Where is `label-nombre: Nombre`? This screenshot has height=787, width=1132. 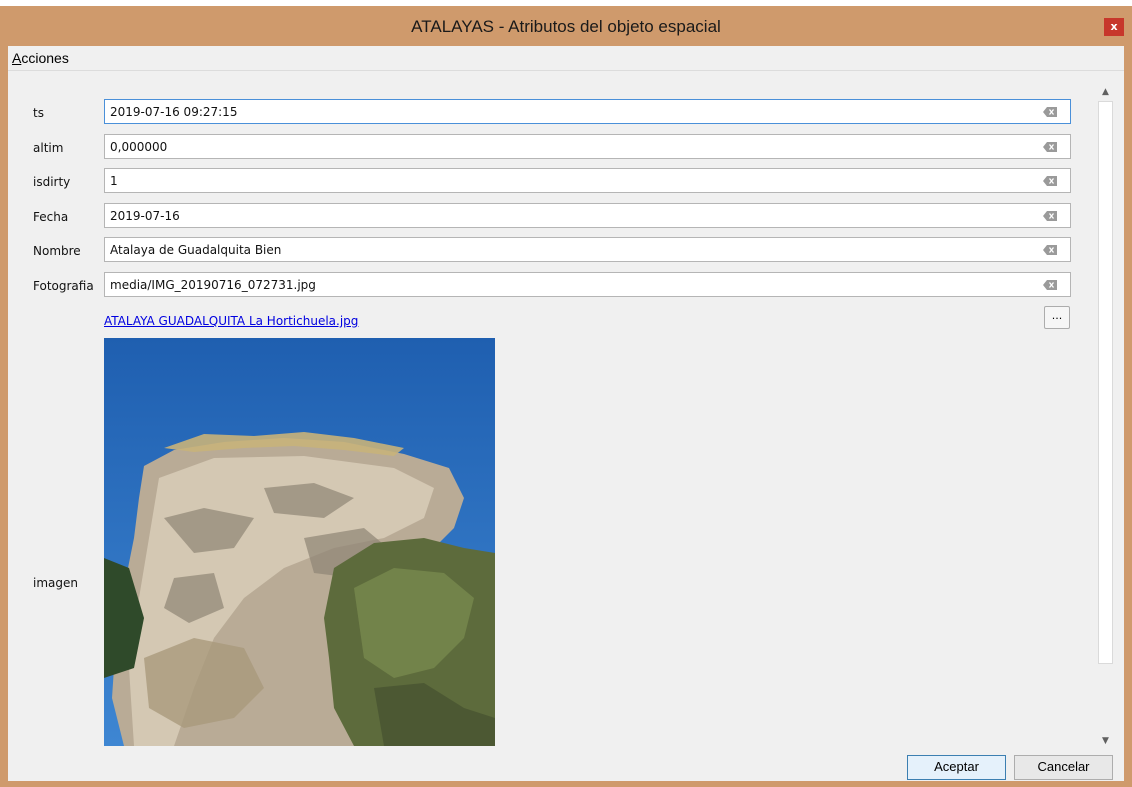 label-nombre: Nombre is located at coordinates (57, 251).